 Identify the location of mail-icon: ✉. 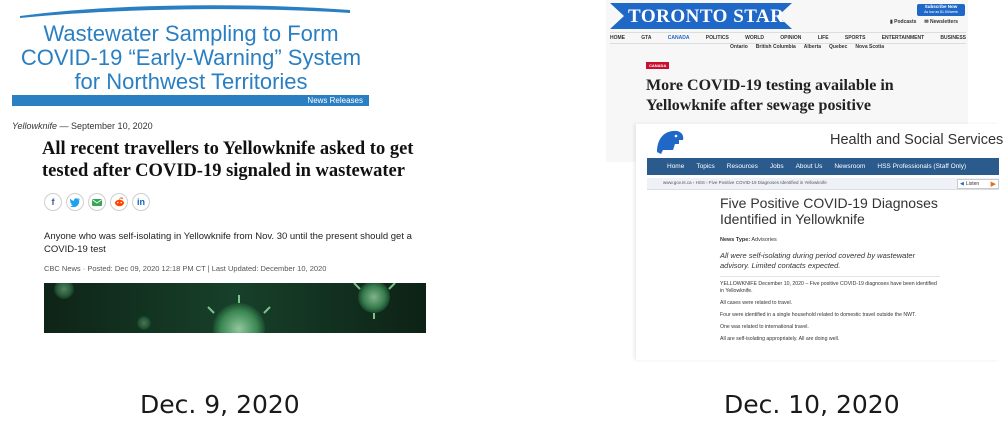
(926, 22).